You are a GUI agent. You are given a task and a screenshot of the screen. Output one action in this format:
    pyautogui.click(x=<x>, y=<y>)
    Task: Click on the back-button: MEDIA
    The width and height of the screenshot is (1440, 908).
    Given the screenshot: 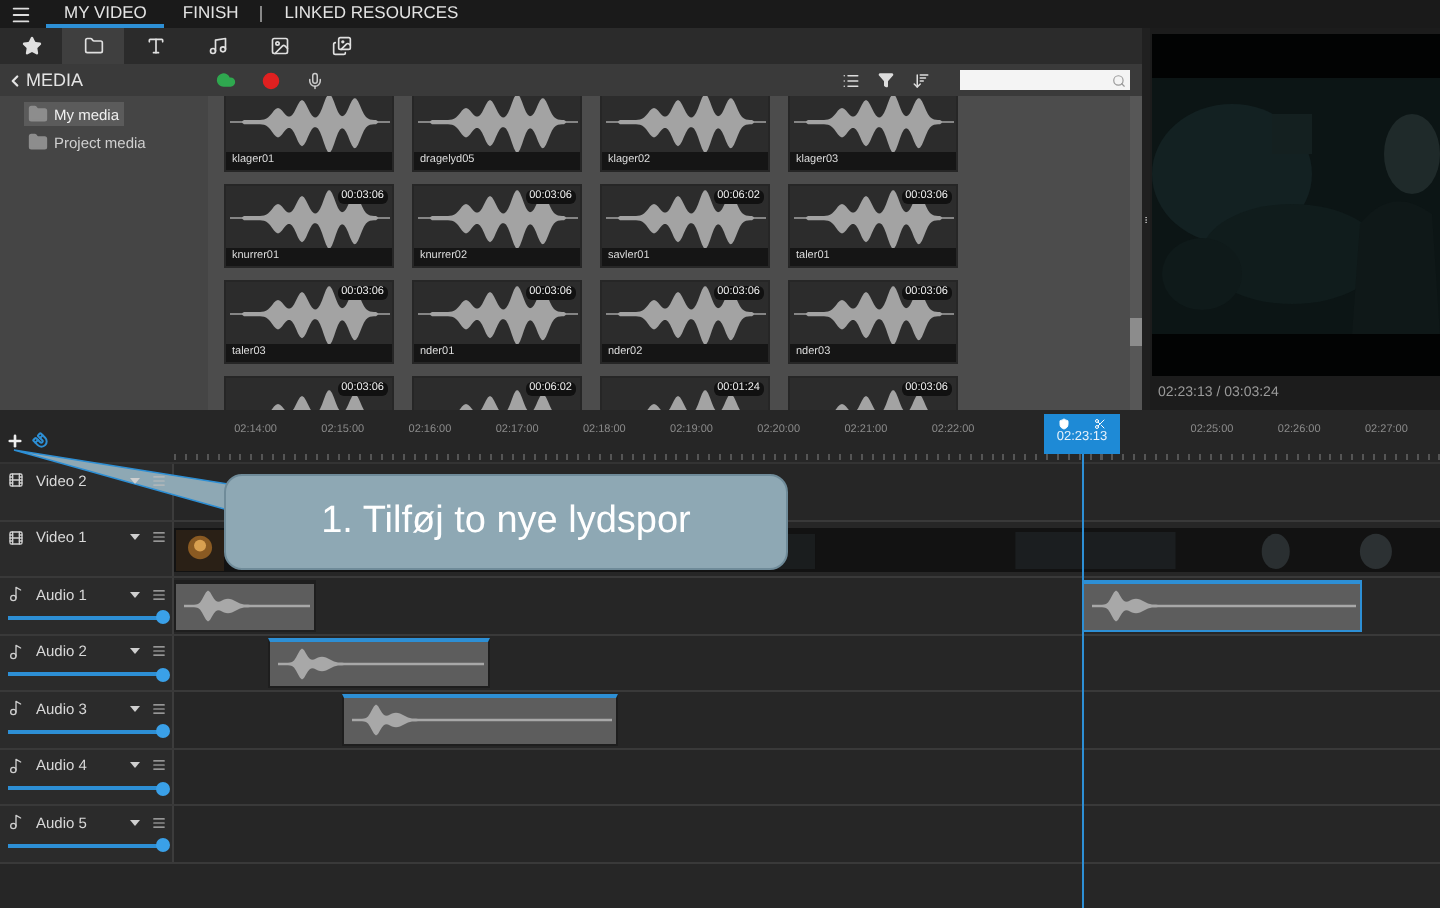 What is the action you would take?
    pyautogui.click(x=45, y=80)
    